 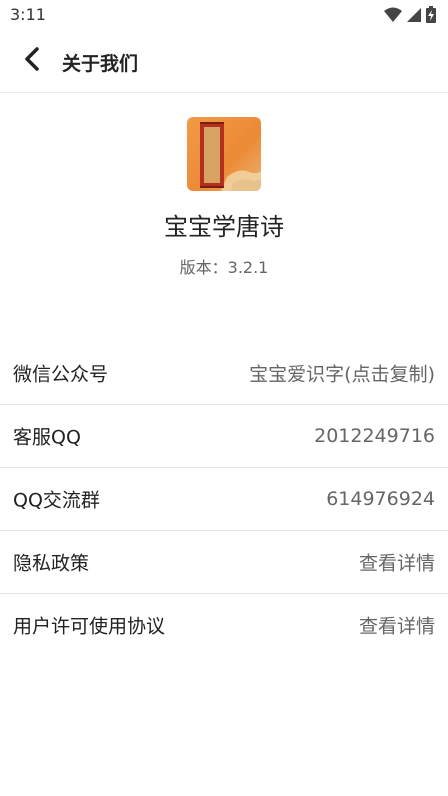 I want to click on qq-group-row: QQ交流群 614976924, so click(x=224, y=499).